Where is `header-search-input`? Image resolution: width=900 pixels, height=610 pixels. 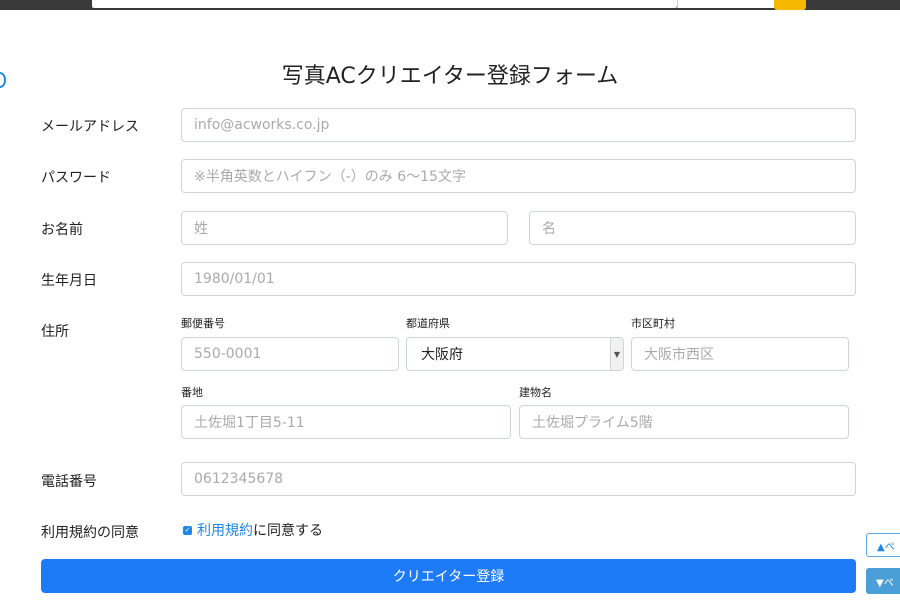
header-search-input is located at coordinates (384, 4).